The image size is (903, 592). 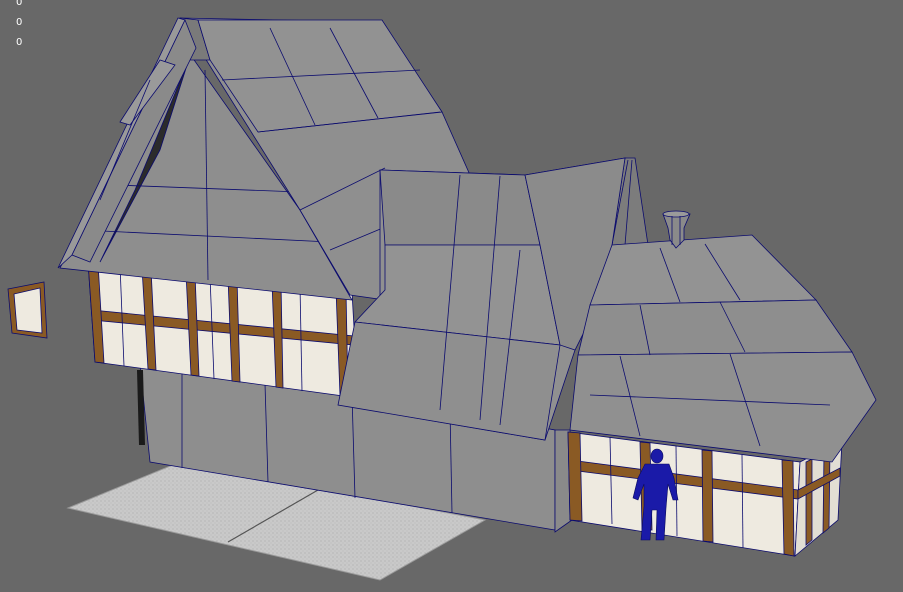 I want to click on right-tiered-roof, so click(x=723, y=348).